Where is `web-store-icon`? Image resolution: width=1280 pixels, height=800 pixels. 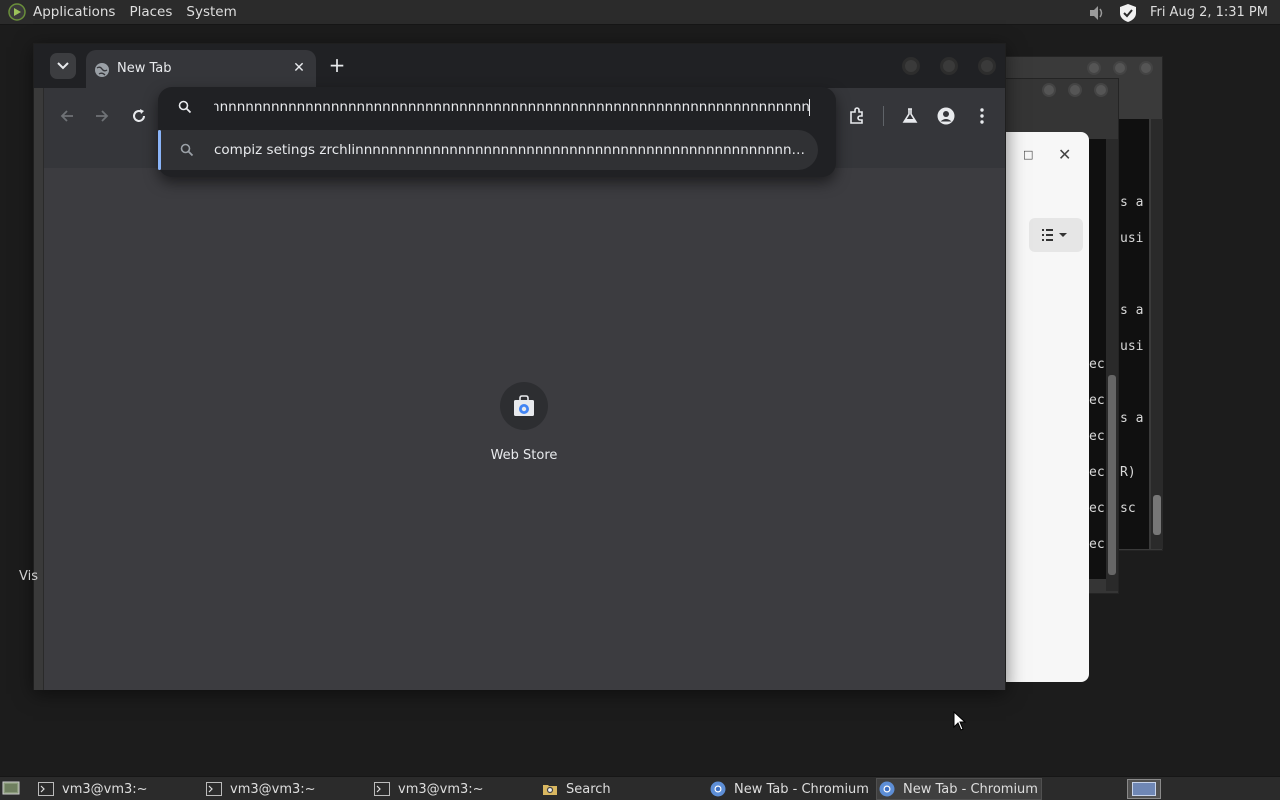 web-store-icon is located at coordinates (524, 405).